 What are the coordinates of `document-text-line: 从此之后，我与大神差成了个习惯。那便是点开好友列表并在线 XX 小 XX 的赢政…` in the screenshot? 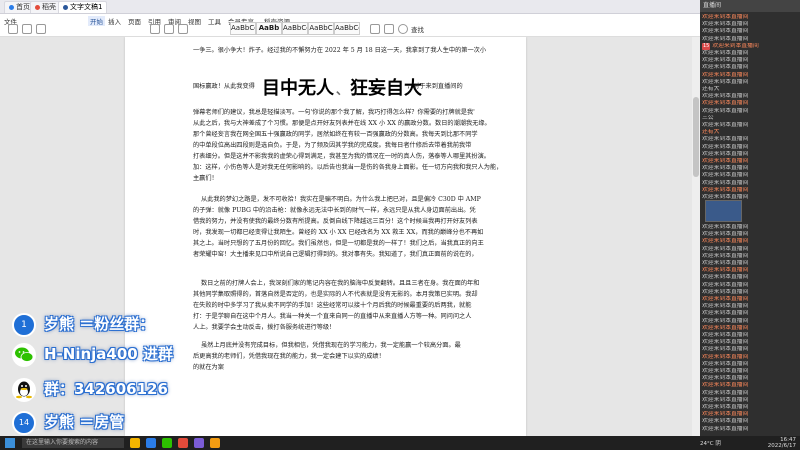 It's located at (342, 123).